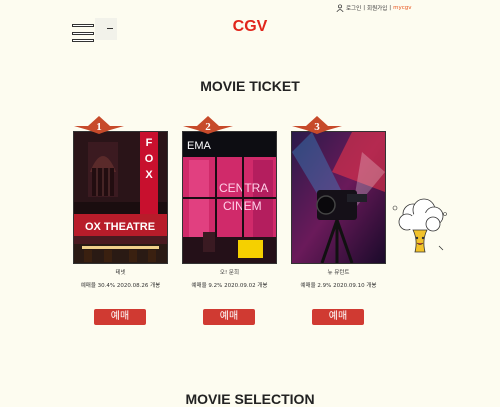  What do you see at coordinates (120, 272) in the screenshot?
I see `movie-title: 테넷` at bounding box center [120, 272].